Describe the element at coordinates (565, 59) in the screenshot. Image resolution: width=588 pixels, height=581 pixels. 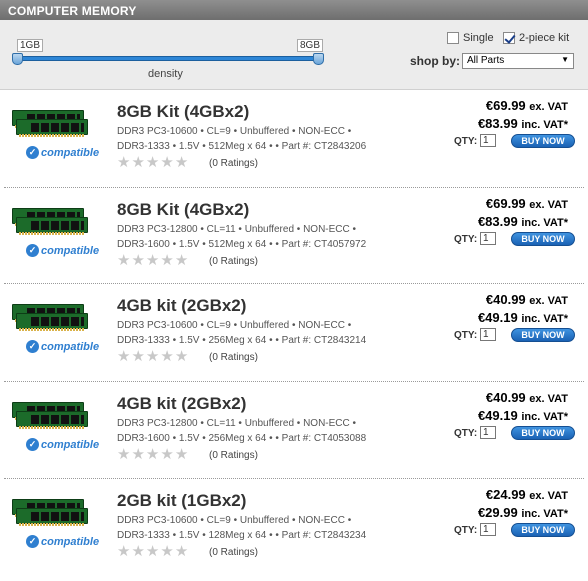
I see `chevron-down-icon: ▼` at that location.